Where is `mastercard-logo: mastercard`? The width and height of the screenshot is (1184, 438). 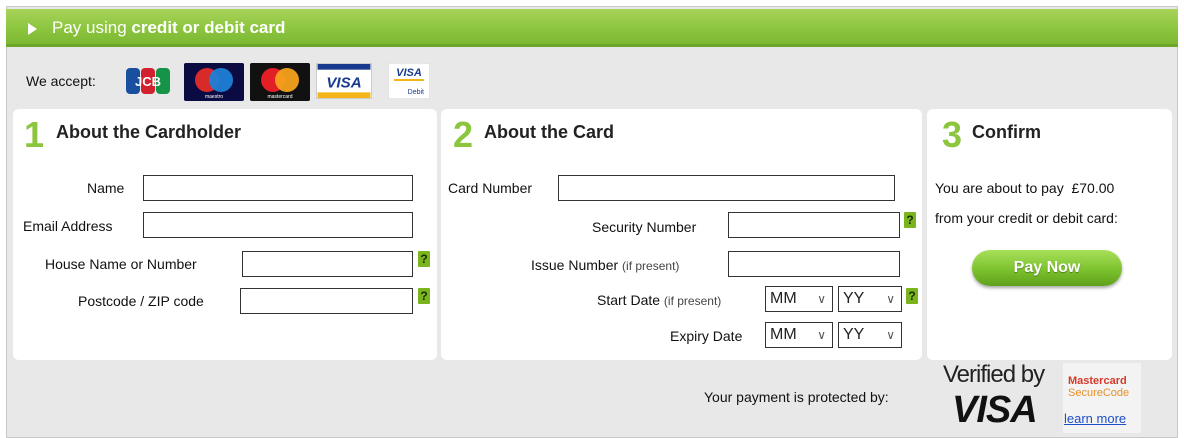
mastercard-logo: mastercard is located at coordinates (280, 82).